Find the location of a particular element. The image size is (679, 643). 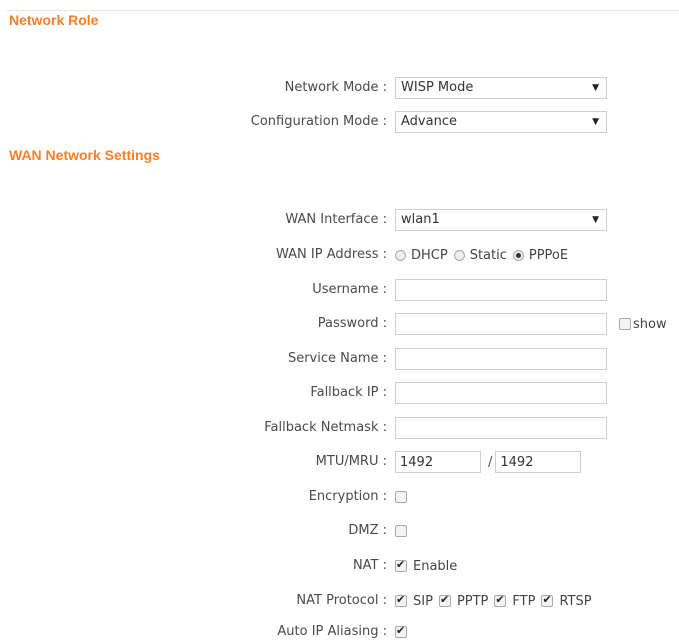

show-password-label: show is located at coordinates (650, 324).